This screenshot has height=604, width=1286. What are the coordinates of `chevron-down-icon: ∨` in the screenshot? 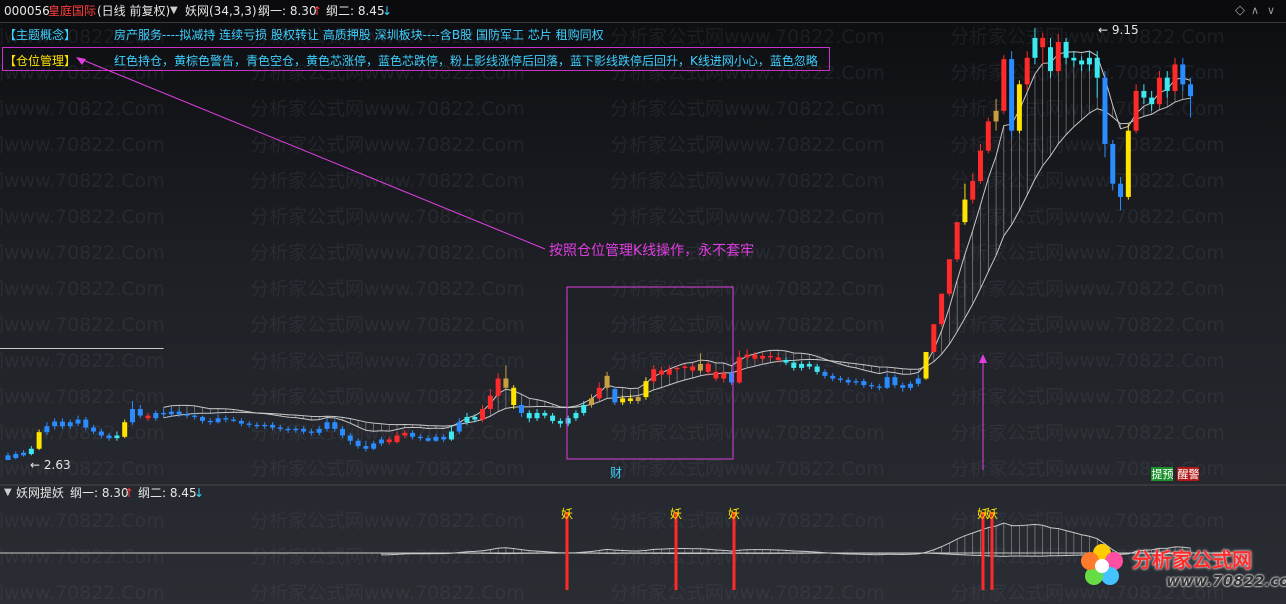 It's located at (1271, 11).